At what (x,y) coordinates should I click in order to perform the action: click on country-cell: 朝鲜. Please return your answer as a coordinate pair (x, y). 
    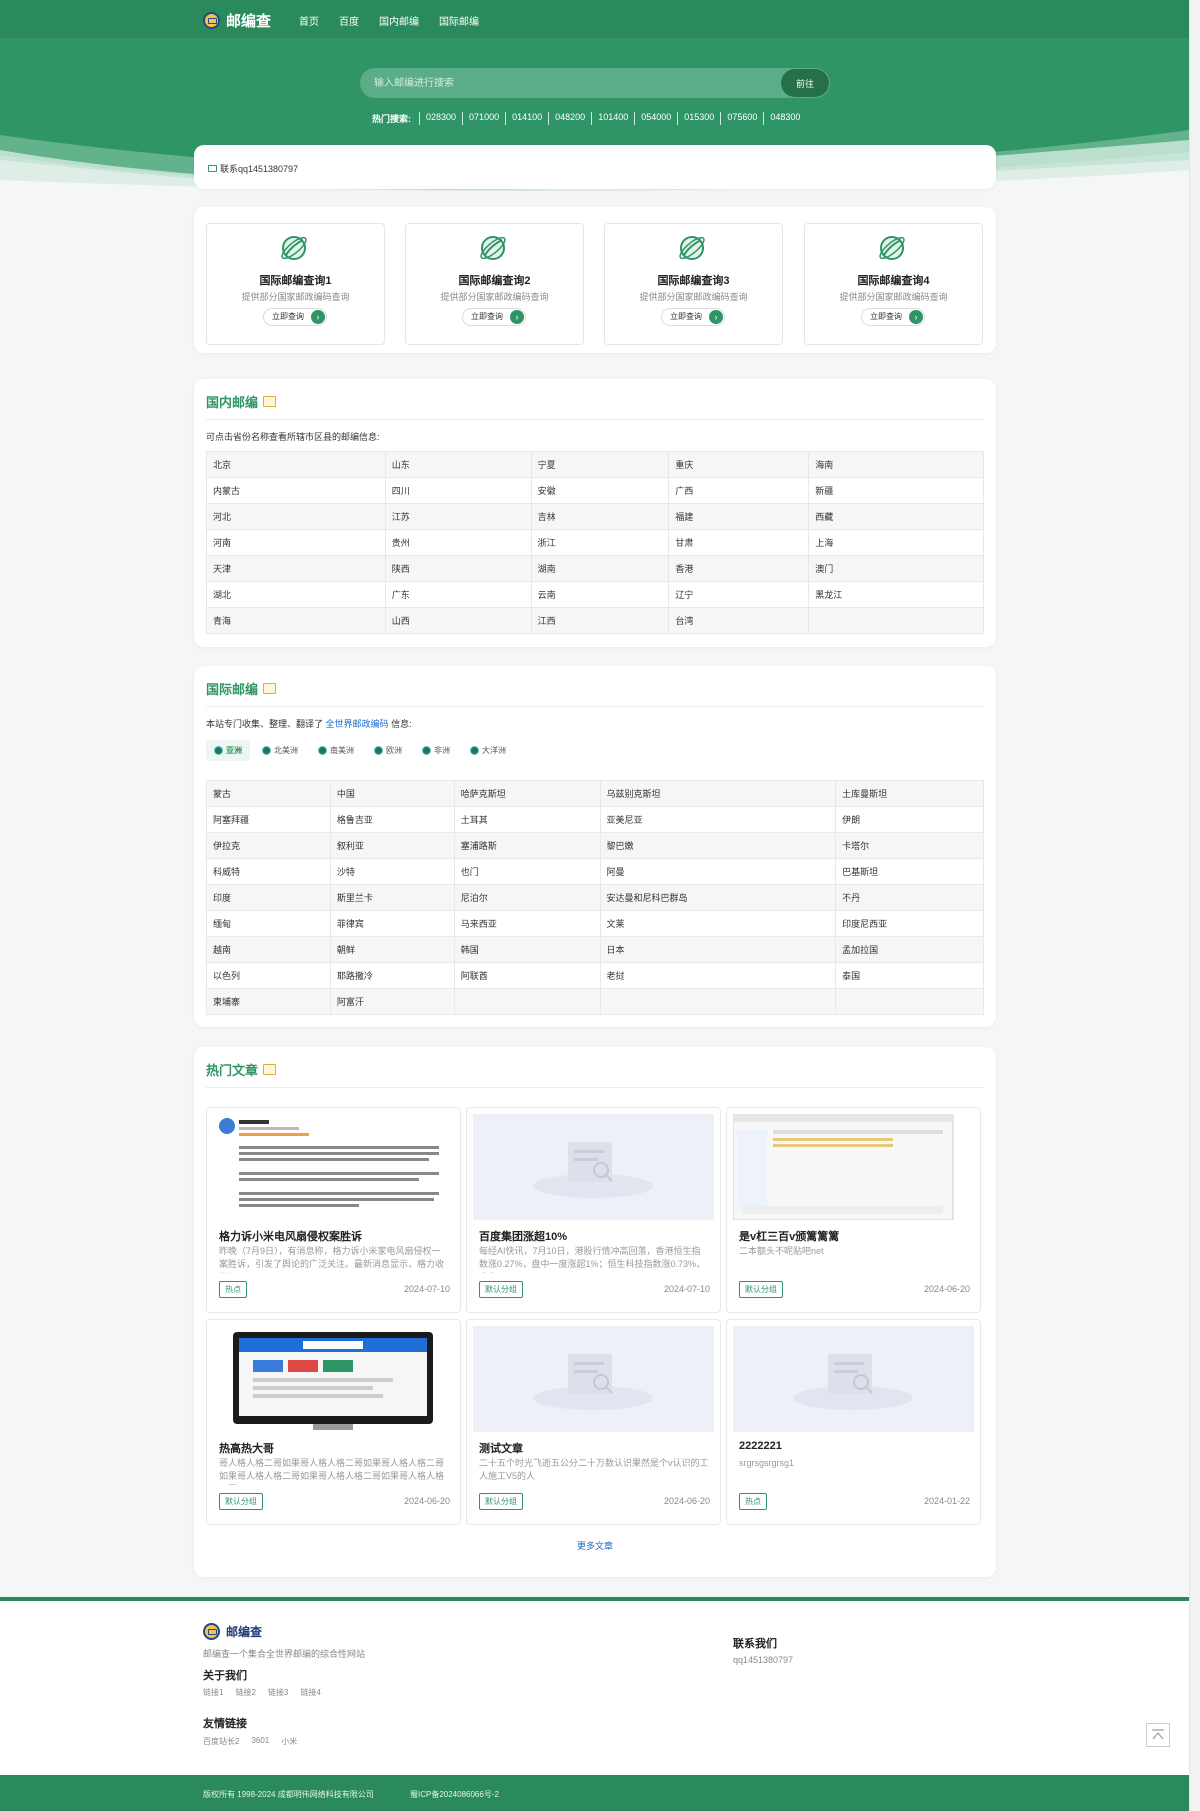
    Looking at the image, I should click on (392, 949).